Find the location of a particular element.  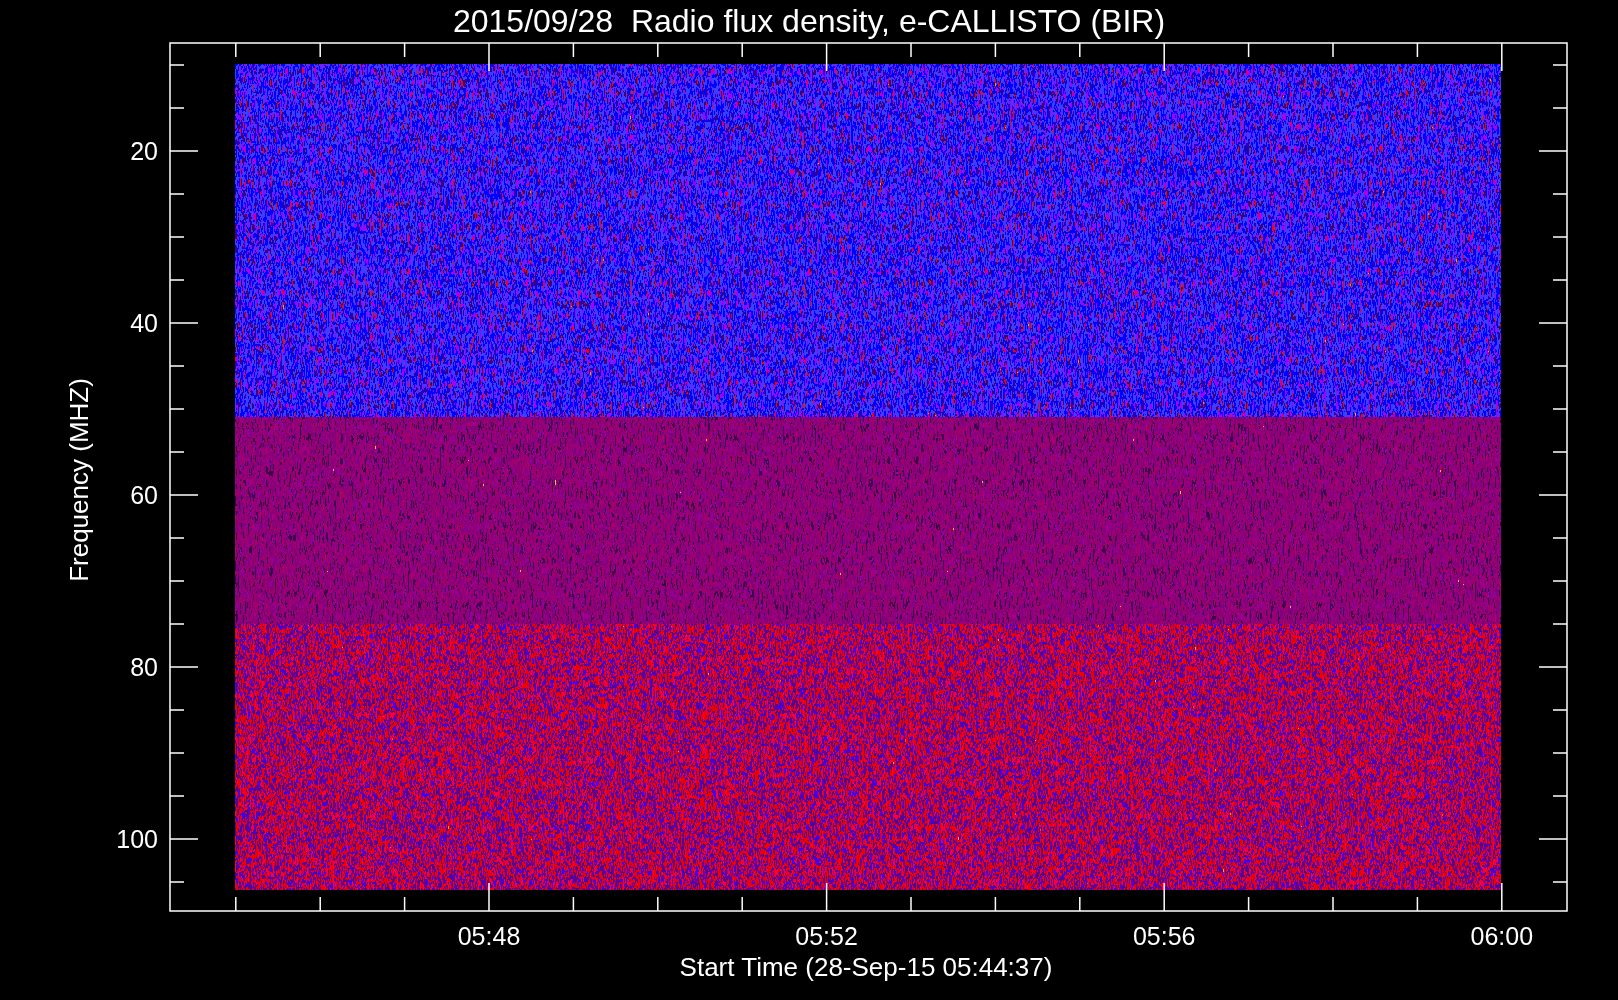

y-tick-label: 100 is located at coordinates (137, 839).